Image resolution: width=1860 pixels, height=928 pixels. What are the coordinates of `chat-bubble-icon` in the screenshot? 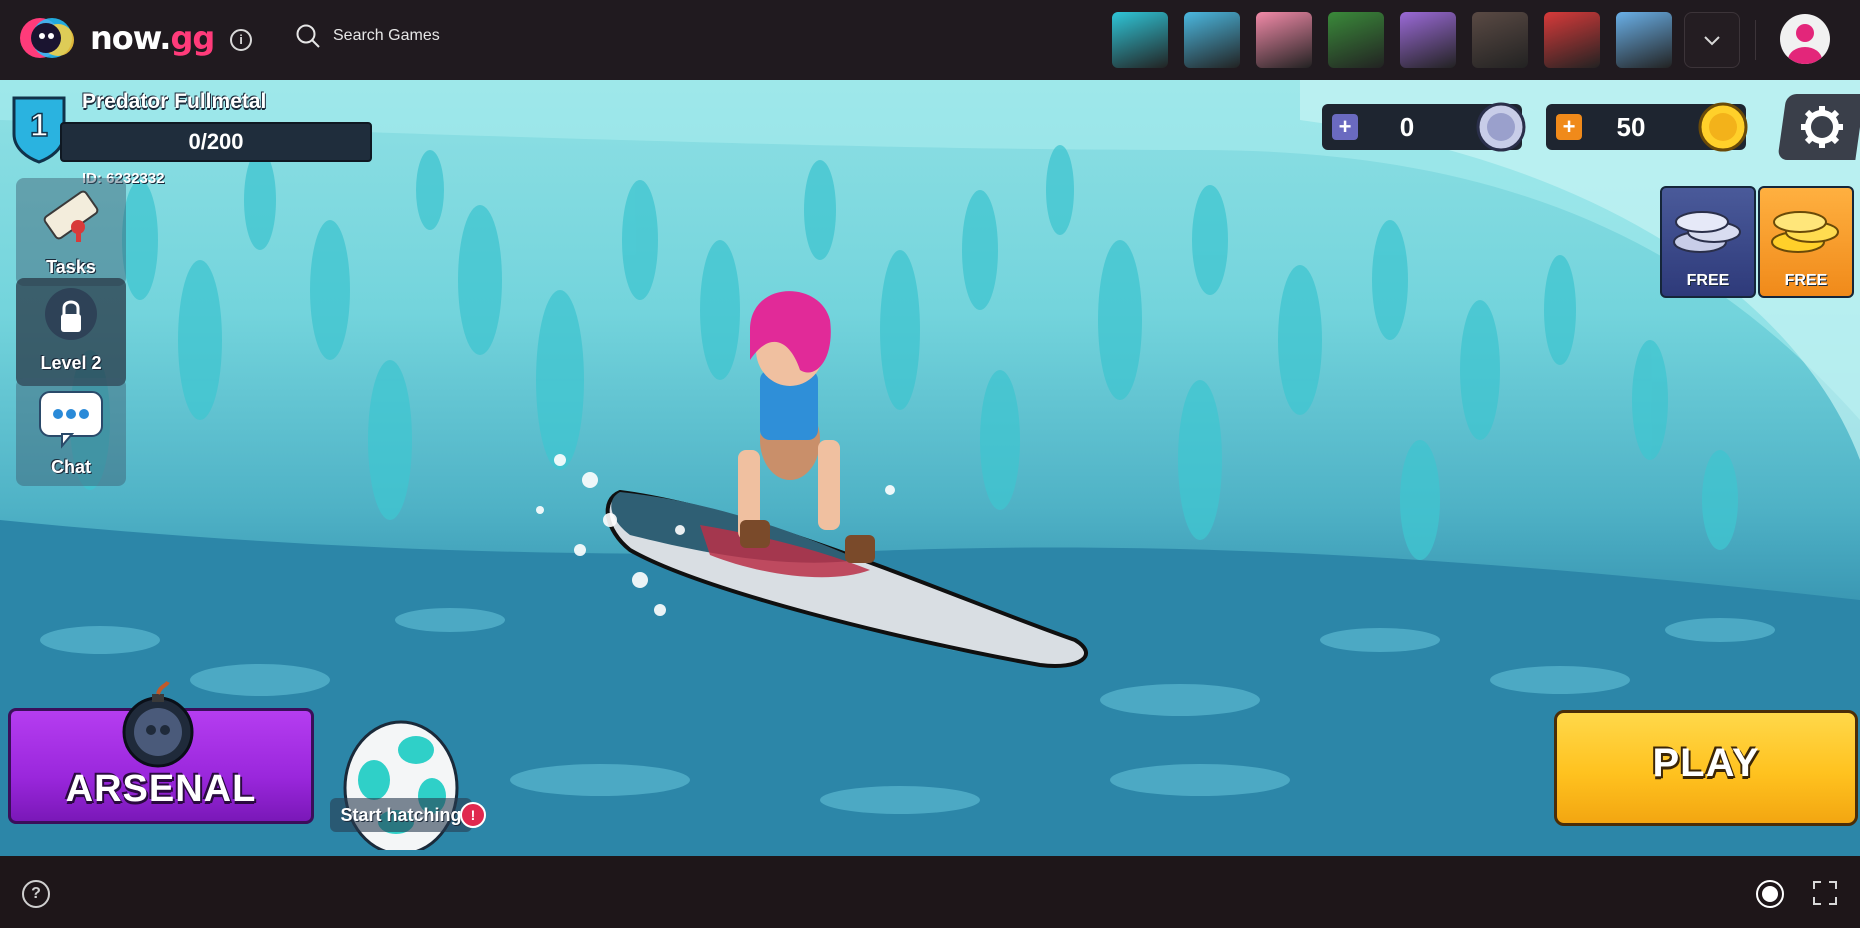 It's located at (71, 420).